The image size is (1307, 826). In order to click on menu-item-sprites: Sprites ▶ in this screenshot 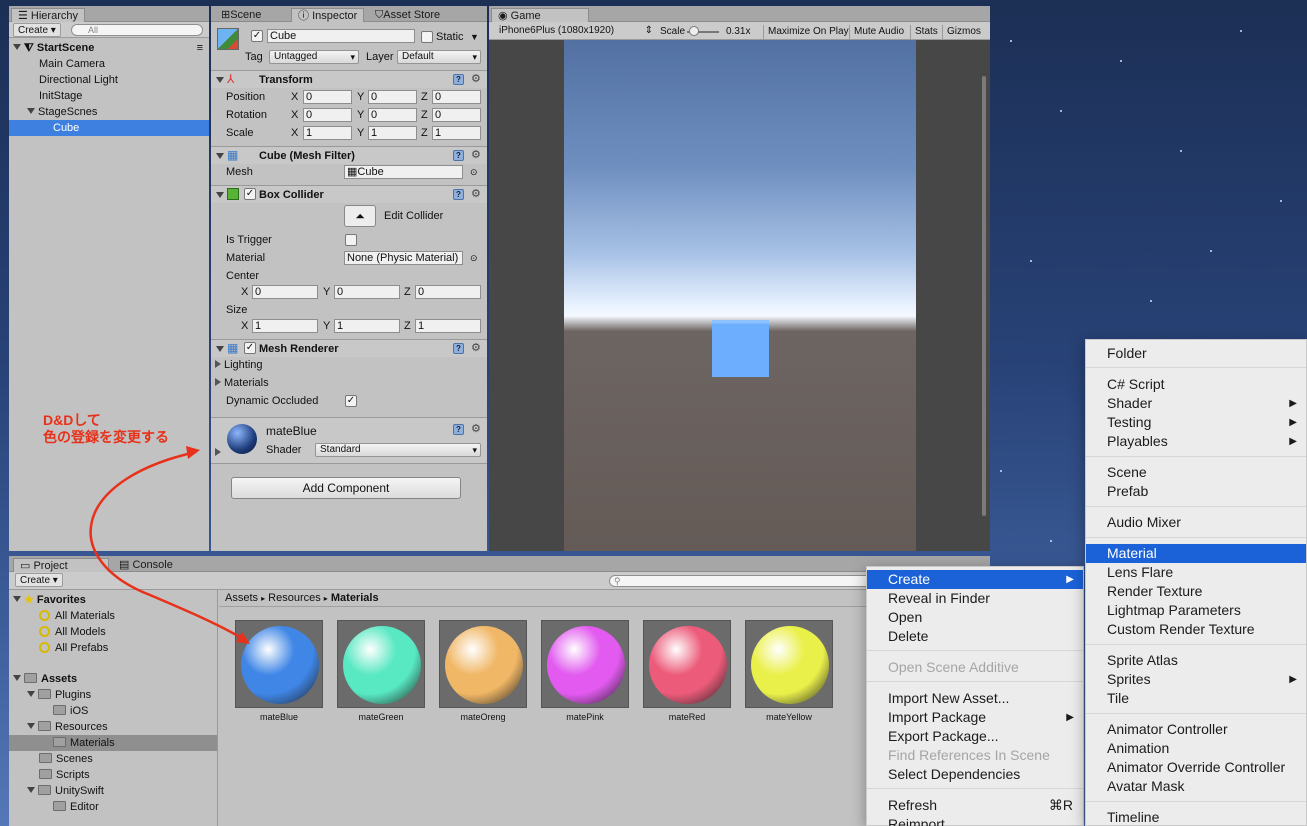, I will do `click(1196, 679)`.